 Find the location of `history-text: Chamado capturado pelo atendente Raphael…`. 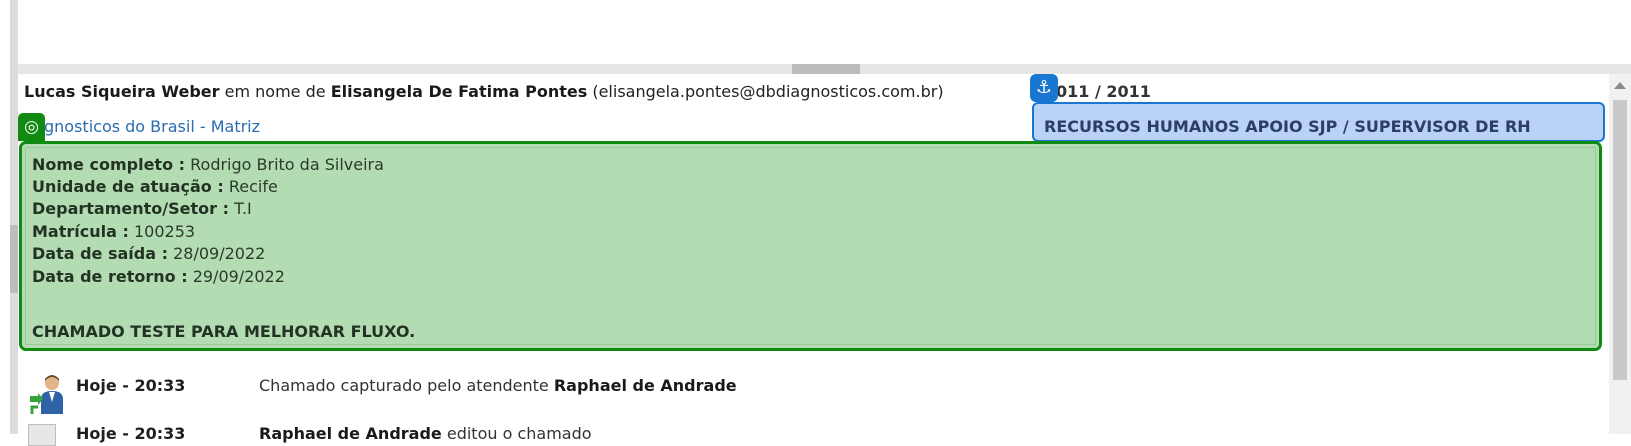

history-text: Chamado capturado pelo atendente Raphael… is located at coordinates (498, 385).